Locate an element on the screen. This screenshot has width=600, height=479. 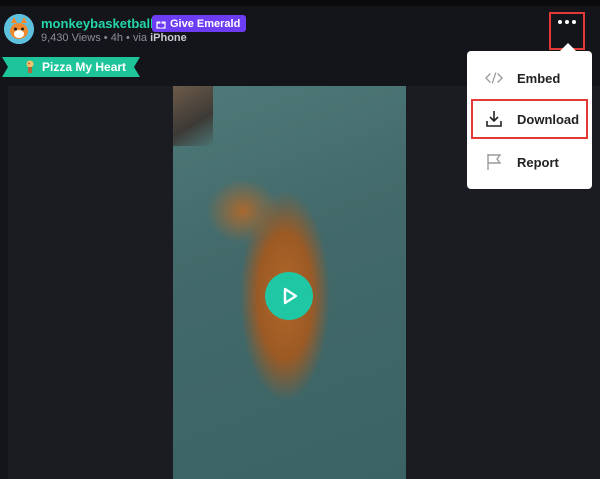
post-meta: 9,430 Views • 4h • via iPhone is located at coordinates (114, 38).